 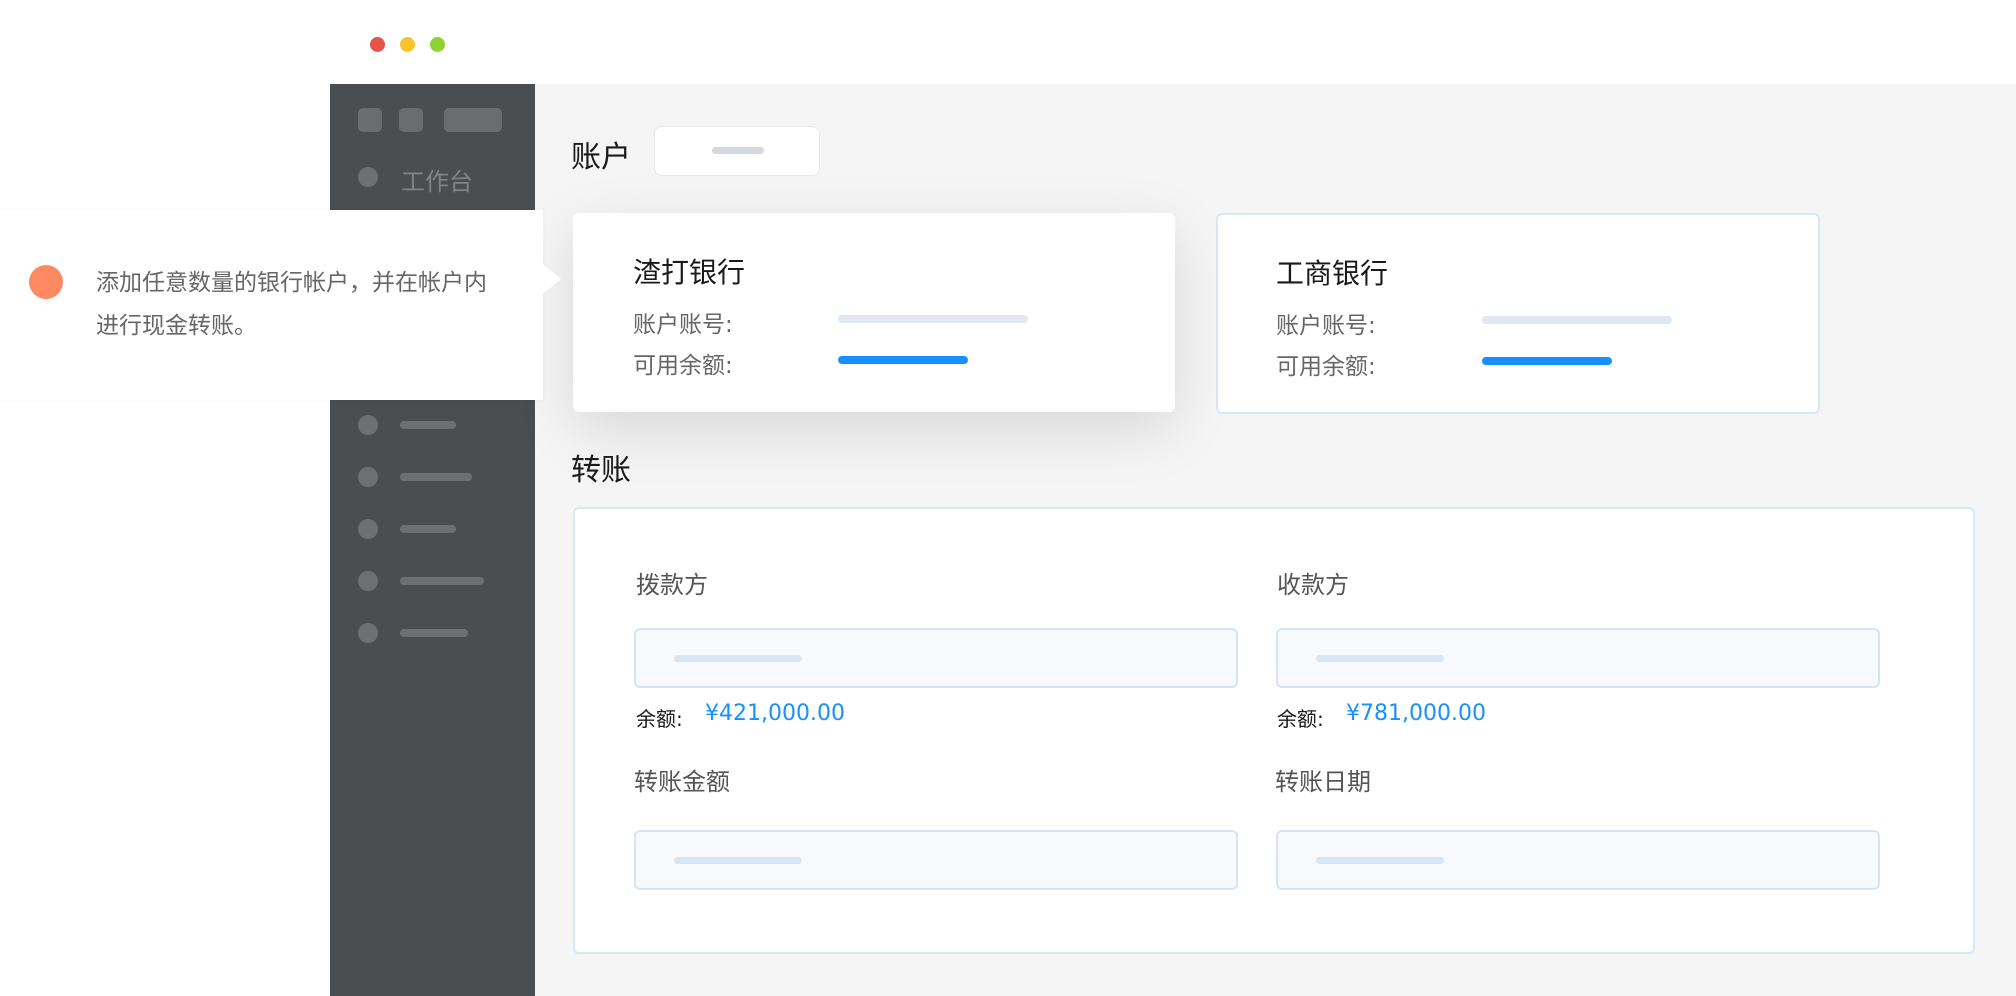 I want to click on callout-arrow, so click(x=552, y=279).